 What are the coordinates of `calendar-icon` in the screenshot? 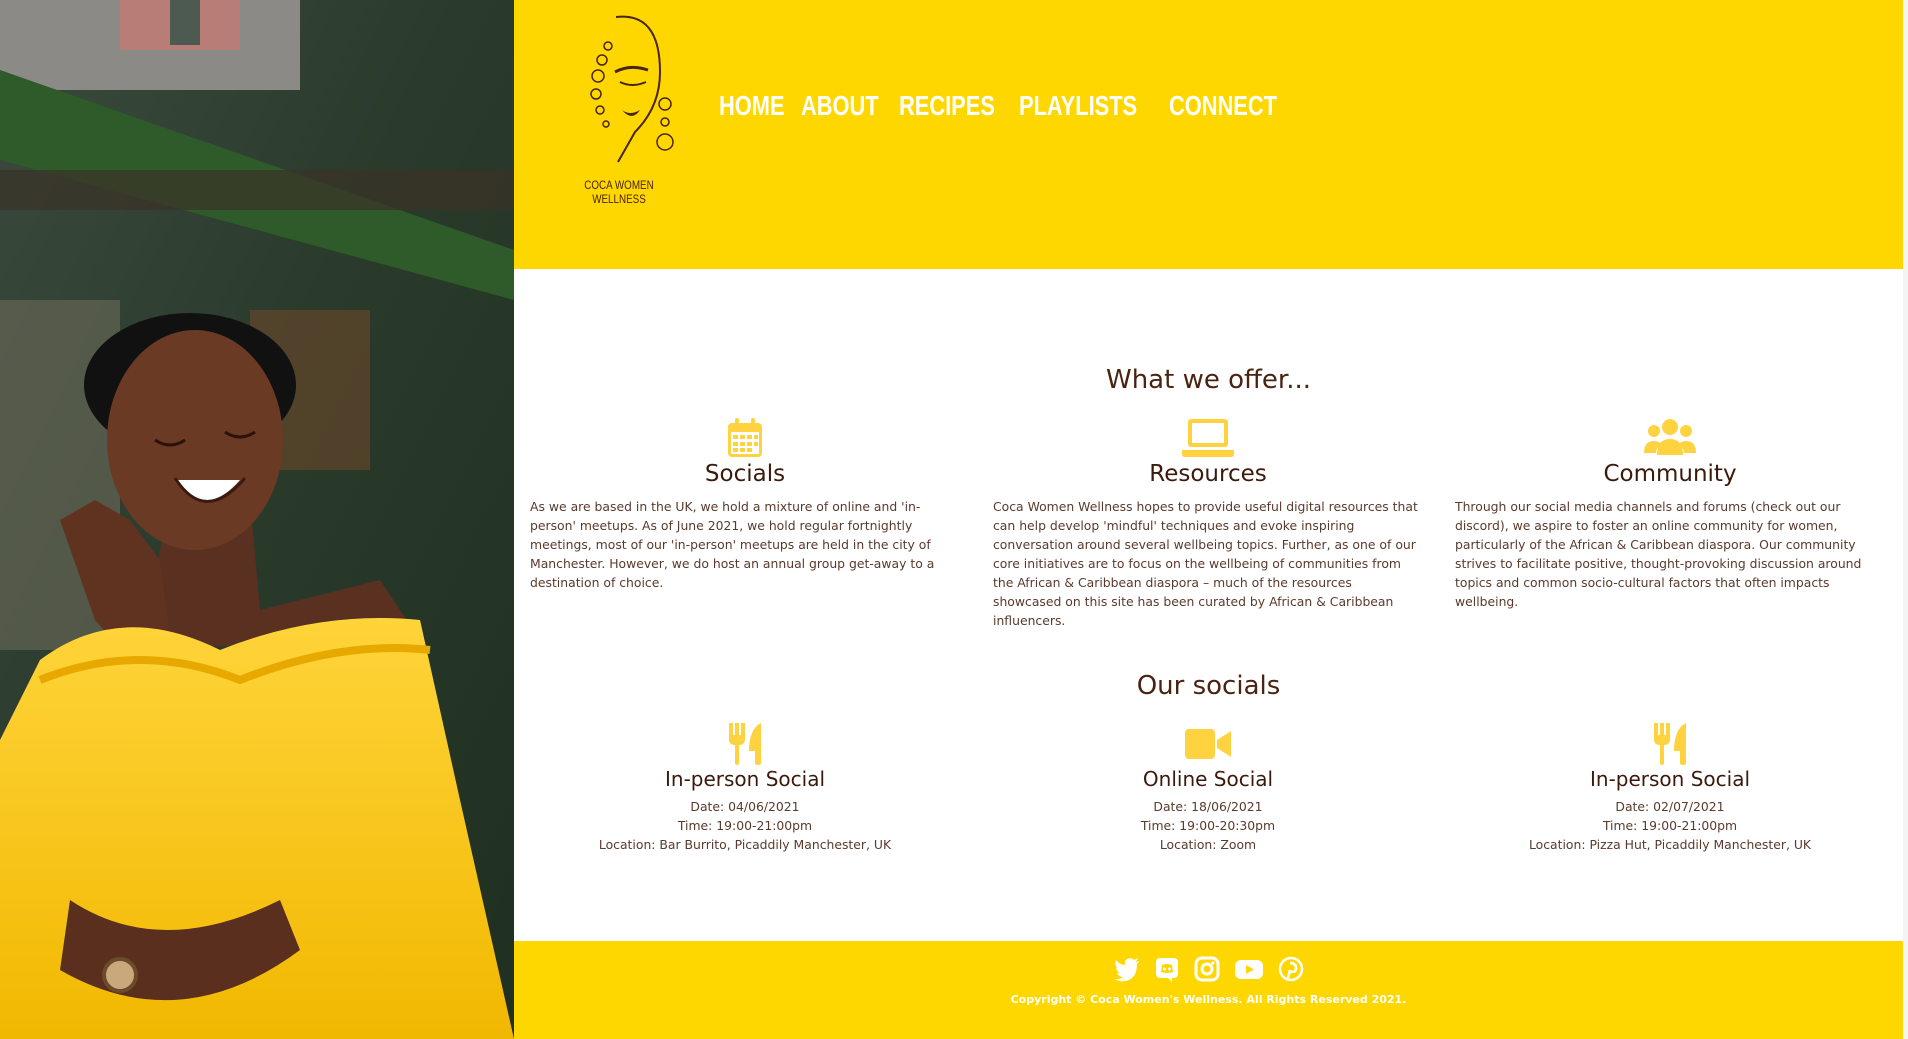 It's located at (745, 437).